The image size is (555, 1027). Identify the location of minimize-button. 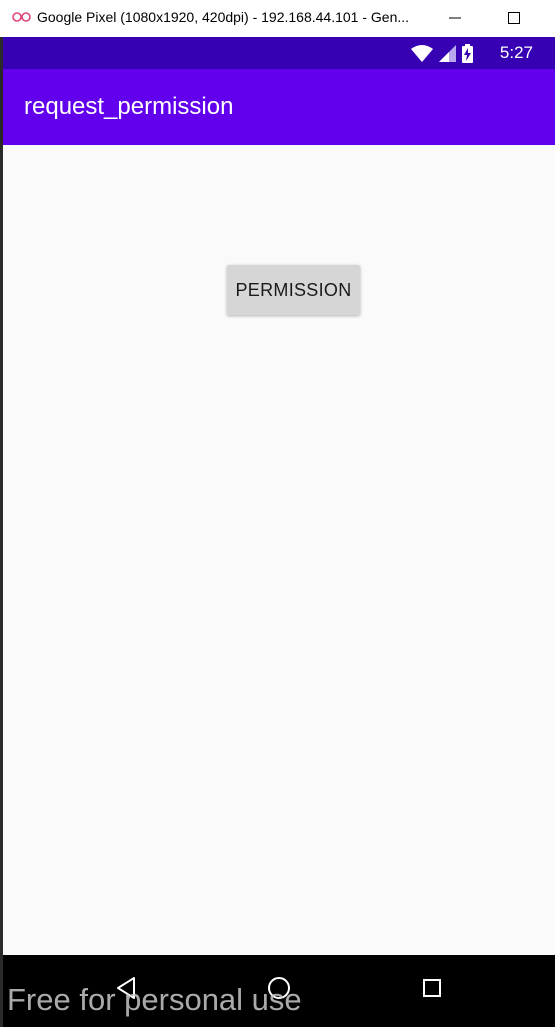
(455, 18).